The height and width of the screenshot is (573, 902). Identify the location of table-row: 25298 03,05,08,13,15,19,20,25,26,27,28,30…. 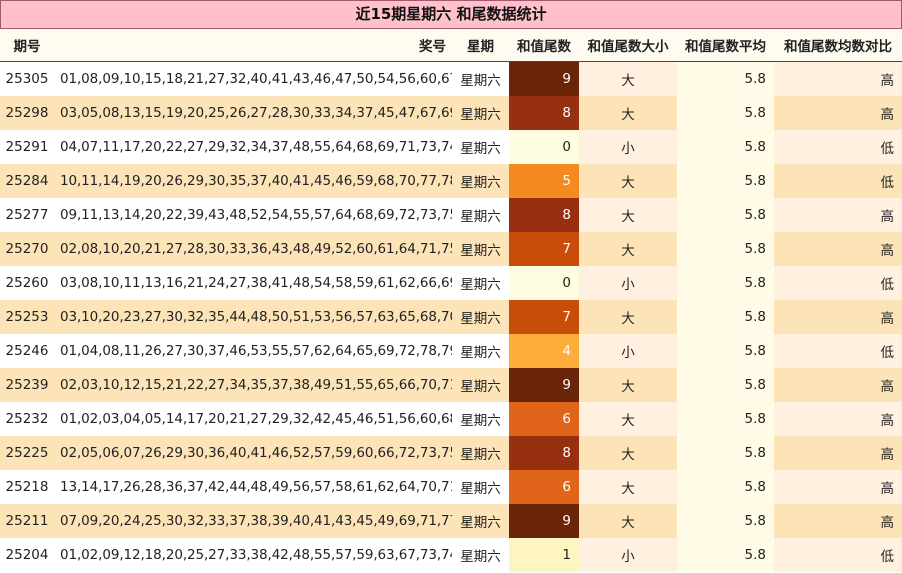
(451, 113).